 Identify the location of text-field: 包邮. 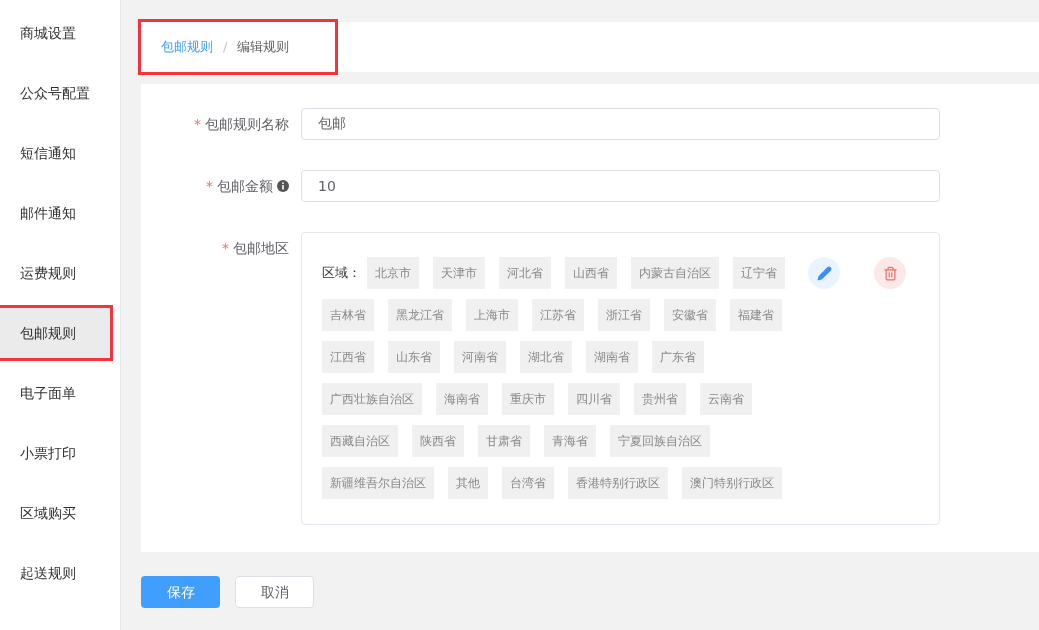
(620, 124).